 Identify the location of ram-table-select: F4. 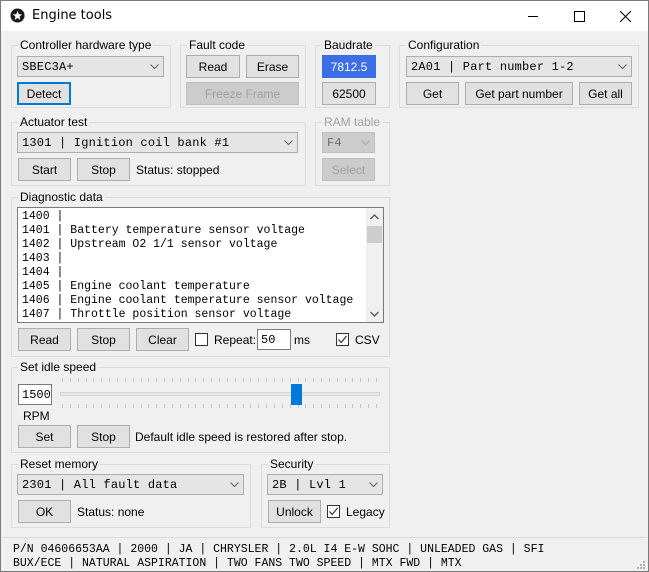
(348, 142).